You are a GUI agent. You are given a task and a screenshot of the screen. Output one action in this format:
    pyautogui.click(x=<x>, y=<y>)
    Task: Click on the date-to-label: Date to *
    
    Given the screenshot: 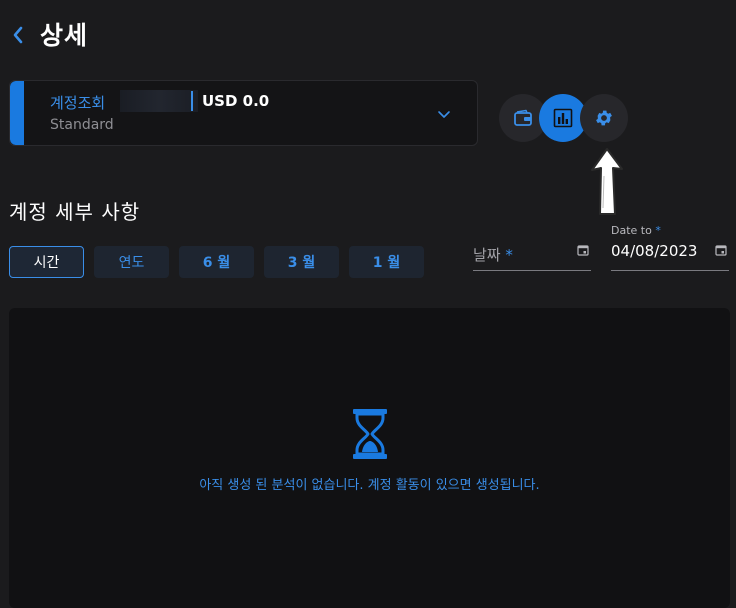 What is the action you would take?
    pyautogui.click(x=636, y=230)
    